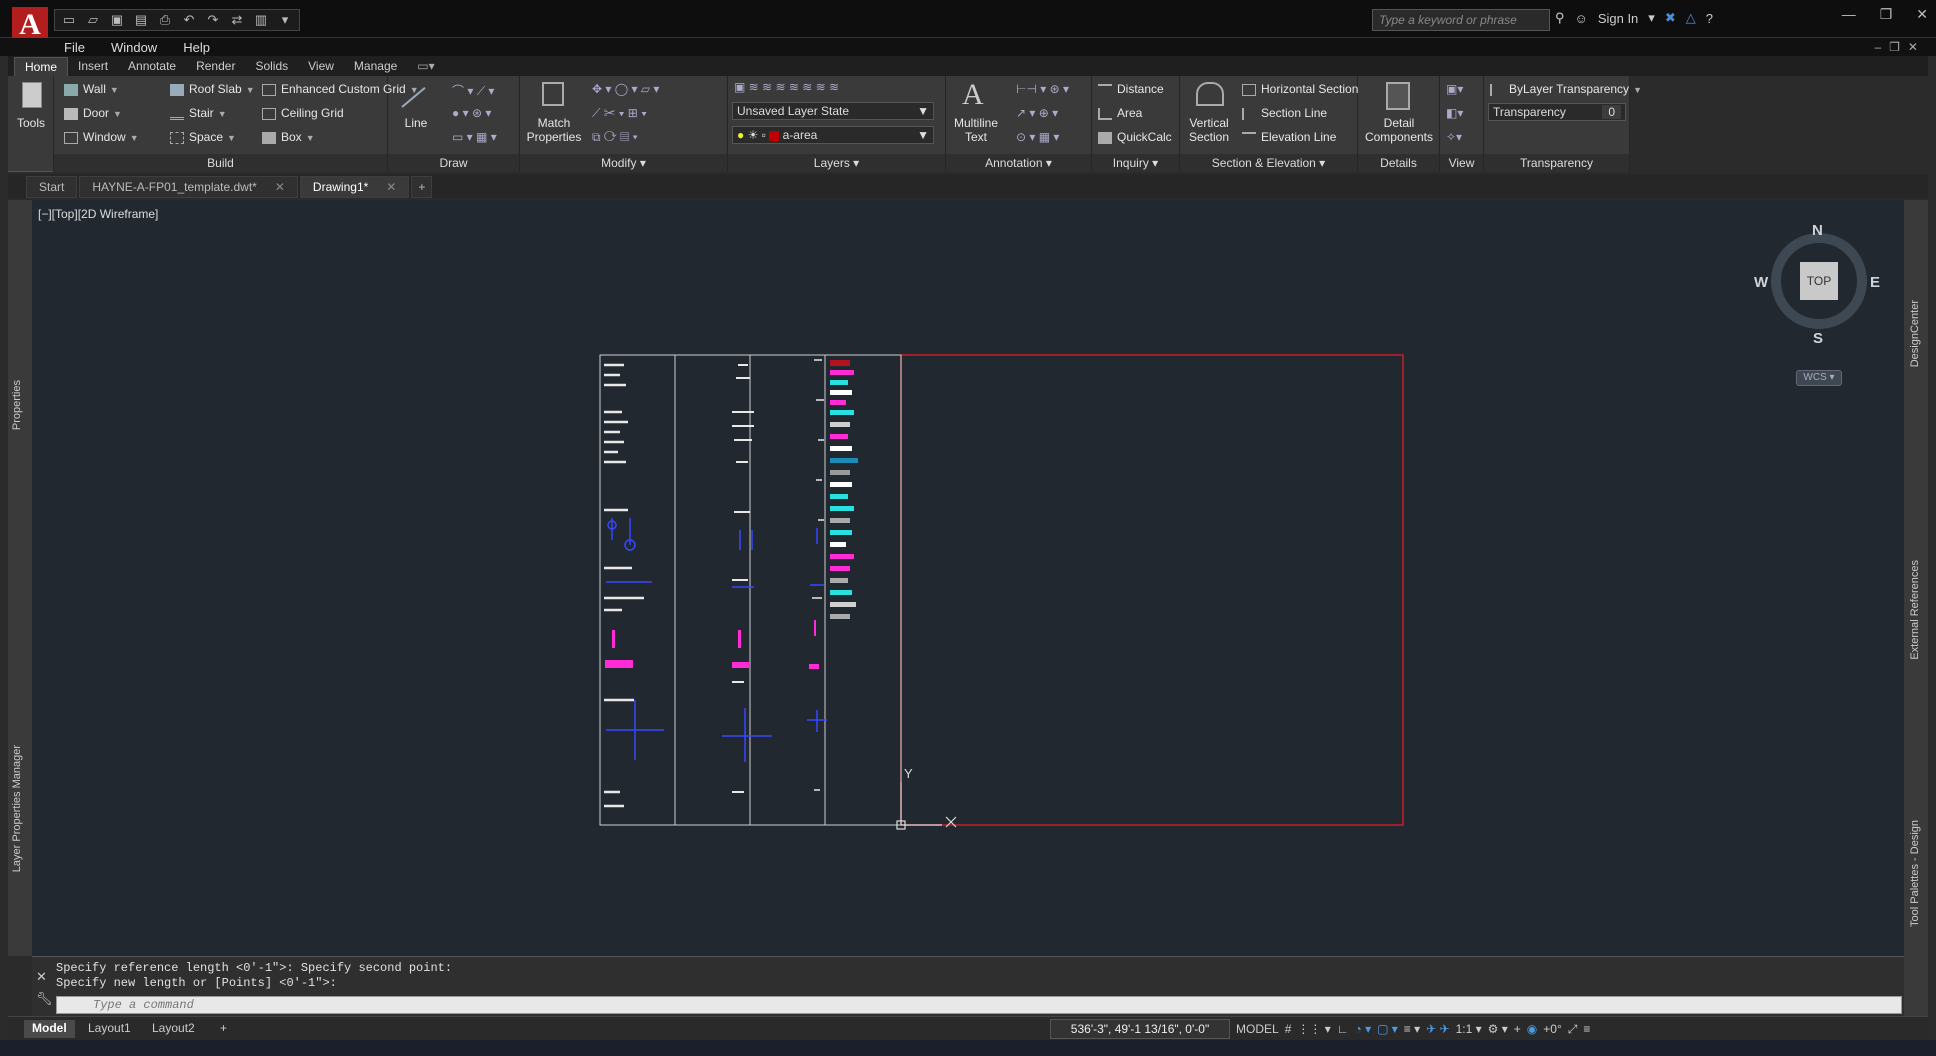 The width and height of the screenshot is (1936, 1056). I want to click on annotation-tools-3: ⊙ ▾ ▦ ▾, so click(1037, 137).